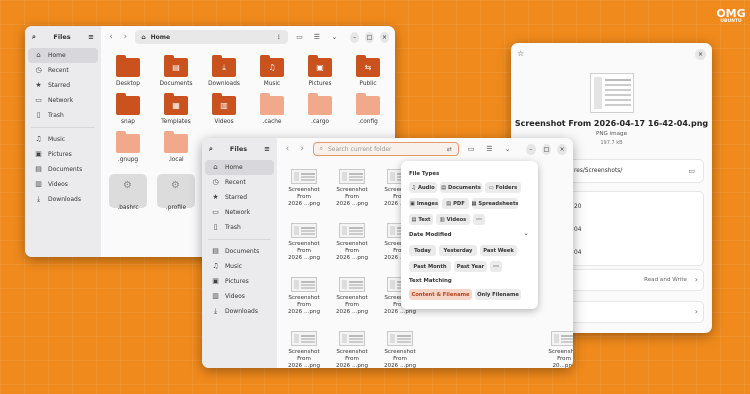 The image size is (750, 394). I want to click on file-item: ⚙ .profile, so click(176, 194).